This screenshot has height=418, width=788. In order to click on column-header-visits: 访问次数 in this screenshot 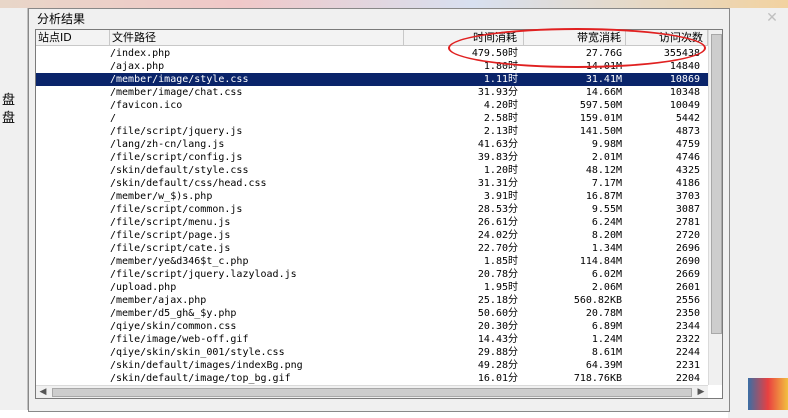, I will do `click(667, 38)`.